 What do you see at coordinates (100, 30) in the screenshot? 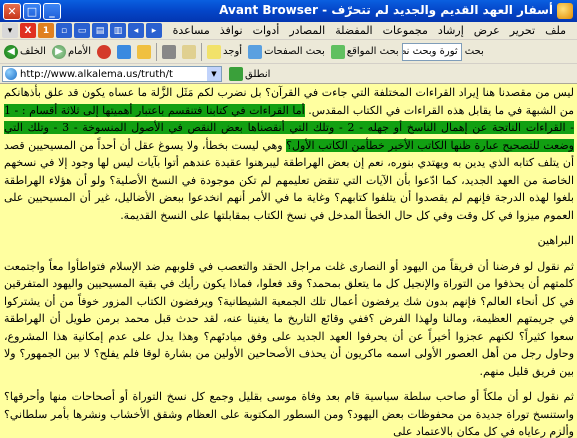
I see `tab-cascade-icon: ▤` at bounding box center [100, 30].